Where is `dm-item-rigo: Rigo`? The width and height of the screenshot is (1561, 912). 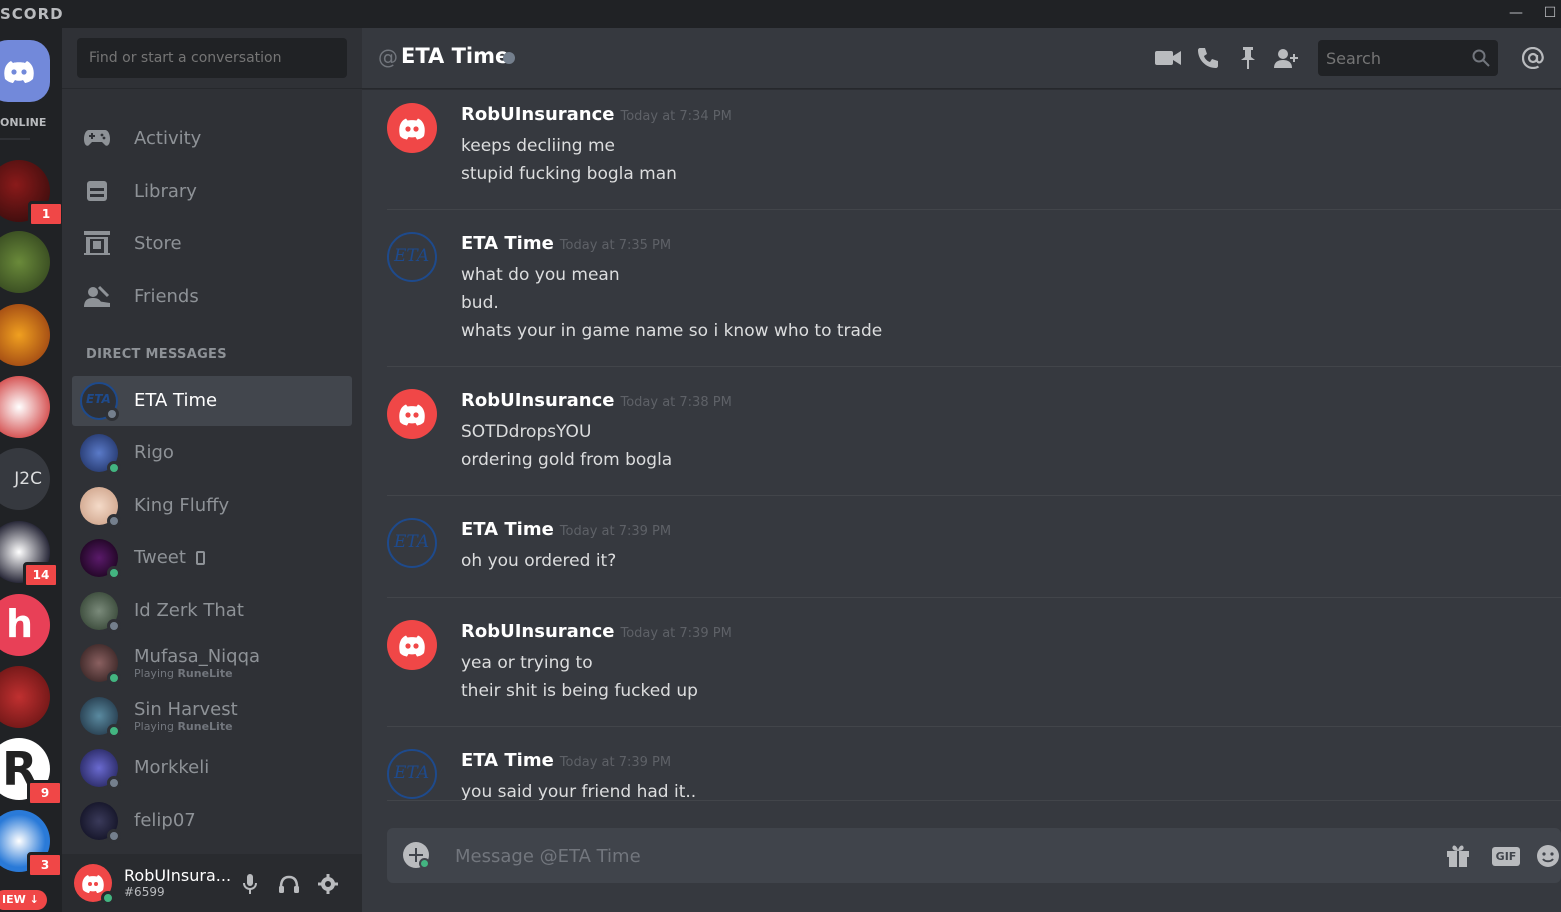 dm-item-rigo: Rigo is located at coordinates (212, 453).